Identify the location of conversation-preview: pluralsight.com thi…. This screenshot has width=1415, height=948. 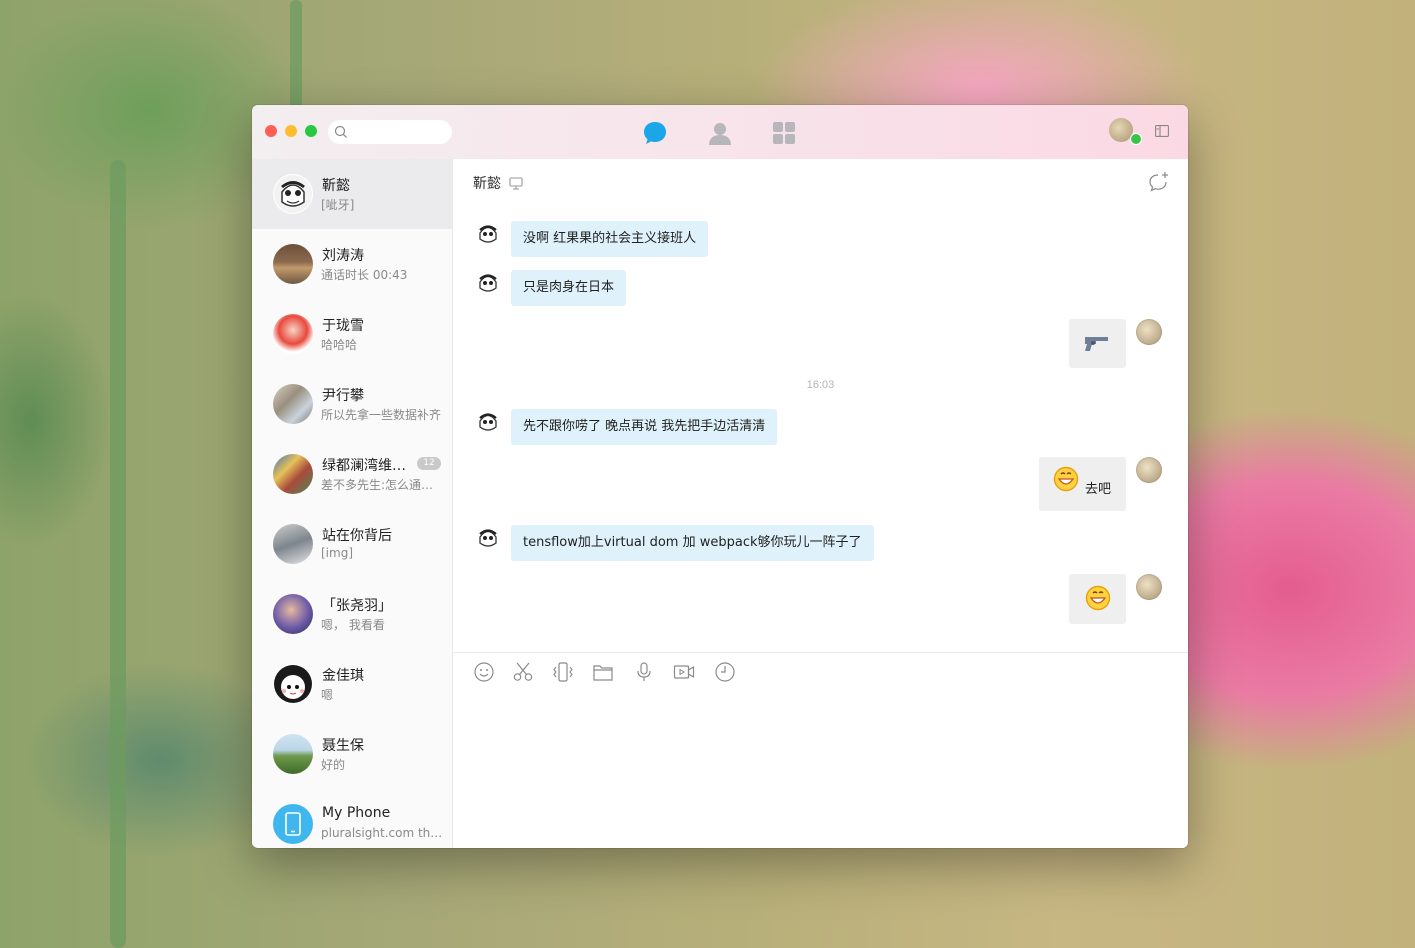
(382, 833).